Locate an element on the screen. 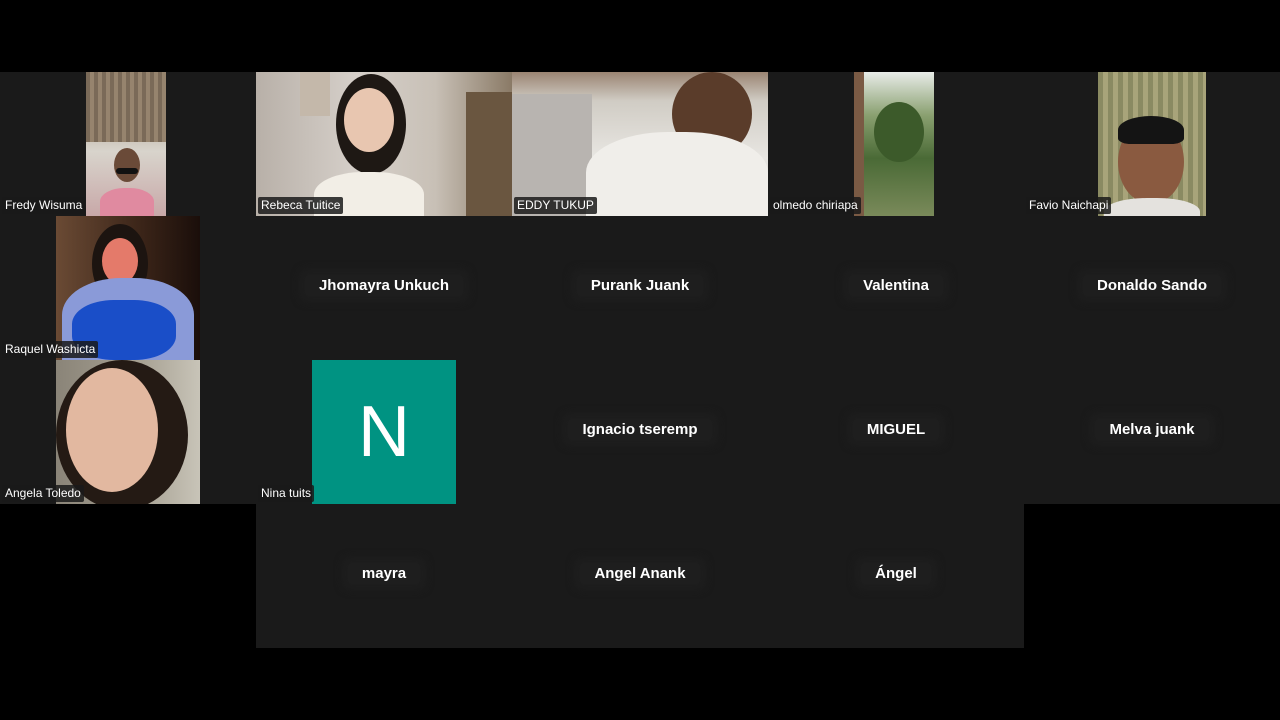 Image resolution: width=1280 pixels, height=720 pixels. participant-tile: EDDY TUKUP is located at coordinates (640, 144).